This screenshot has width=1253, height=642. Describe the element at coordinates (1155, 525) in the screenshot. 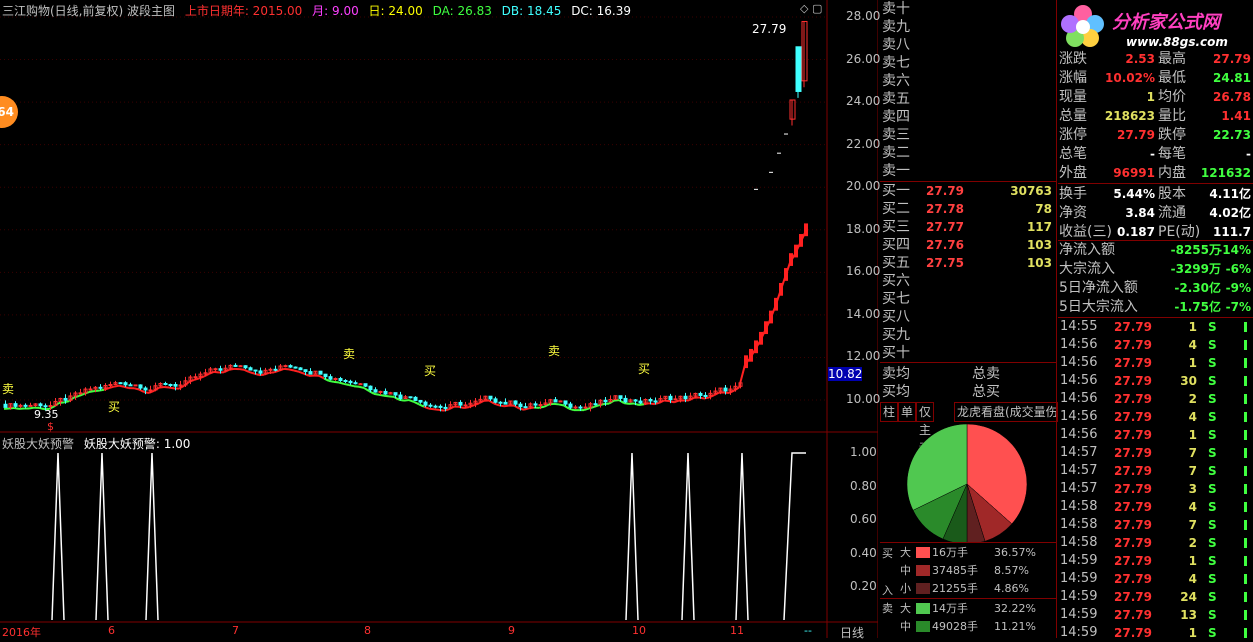

I see `tick-row: 14:5827.797S` at that location.